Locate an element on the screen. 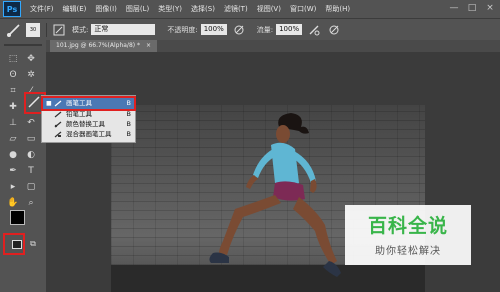  pencil-icon is located at coordinates (58, 114).